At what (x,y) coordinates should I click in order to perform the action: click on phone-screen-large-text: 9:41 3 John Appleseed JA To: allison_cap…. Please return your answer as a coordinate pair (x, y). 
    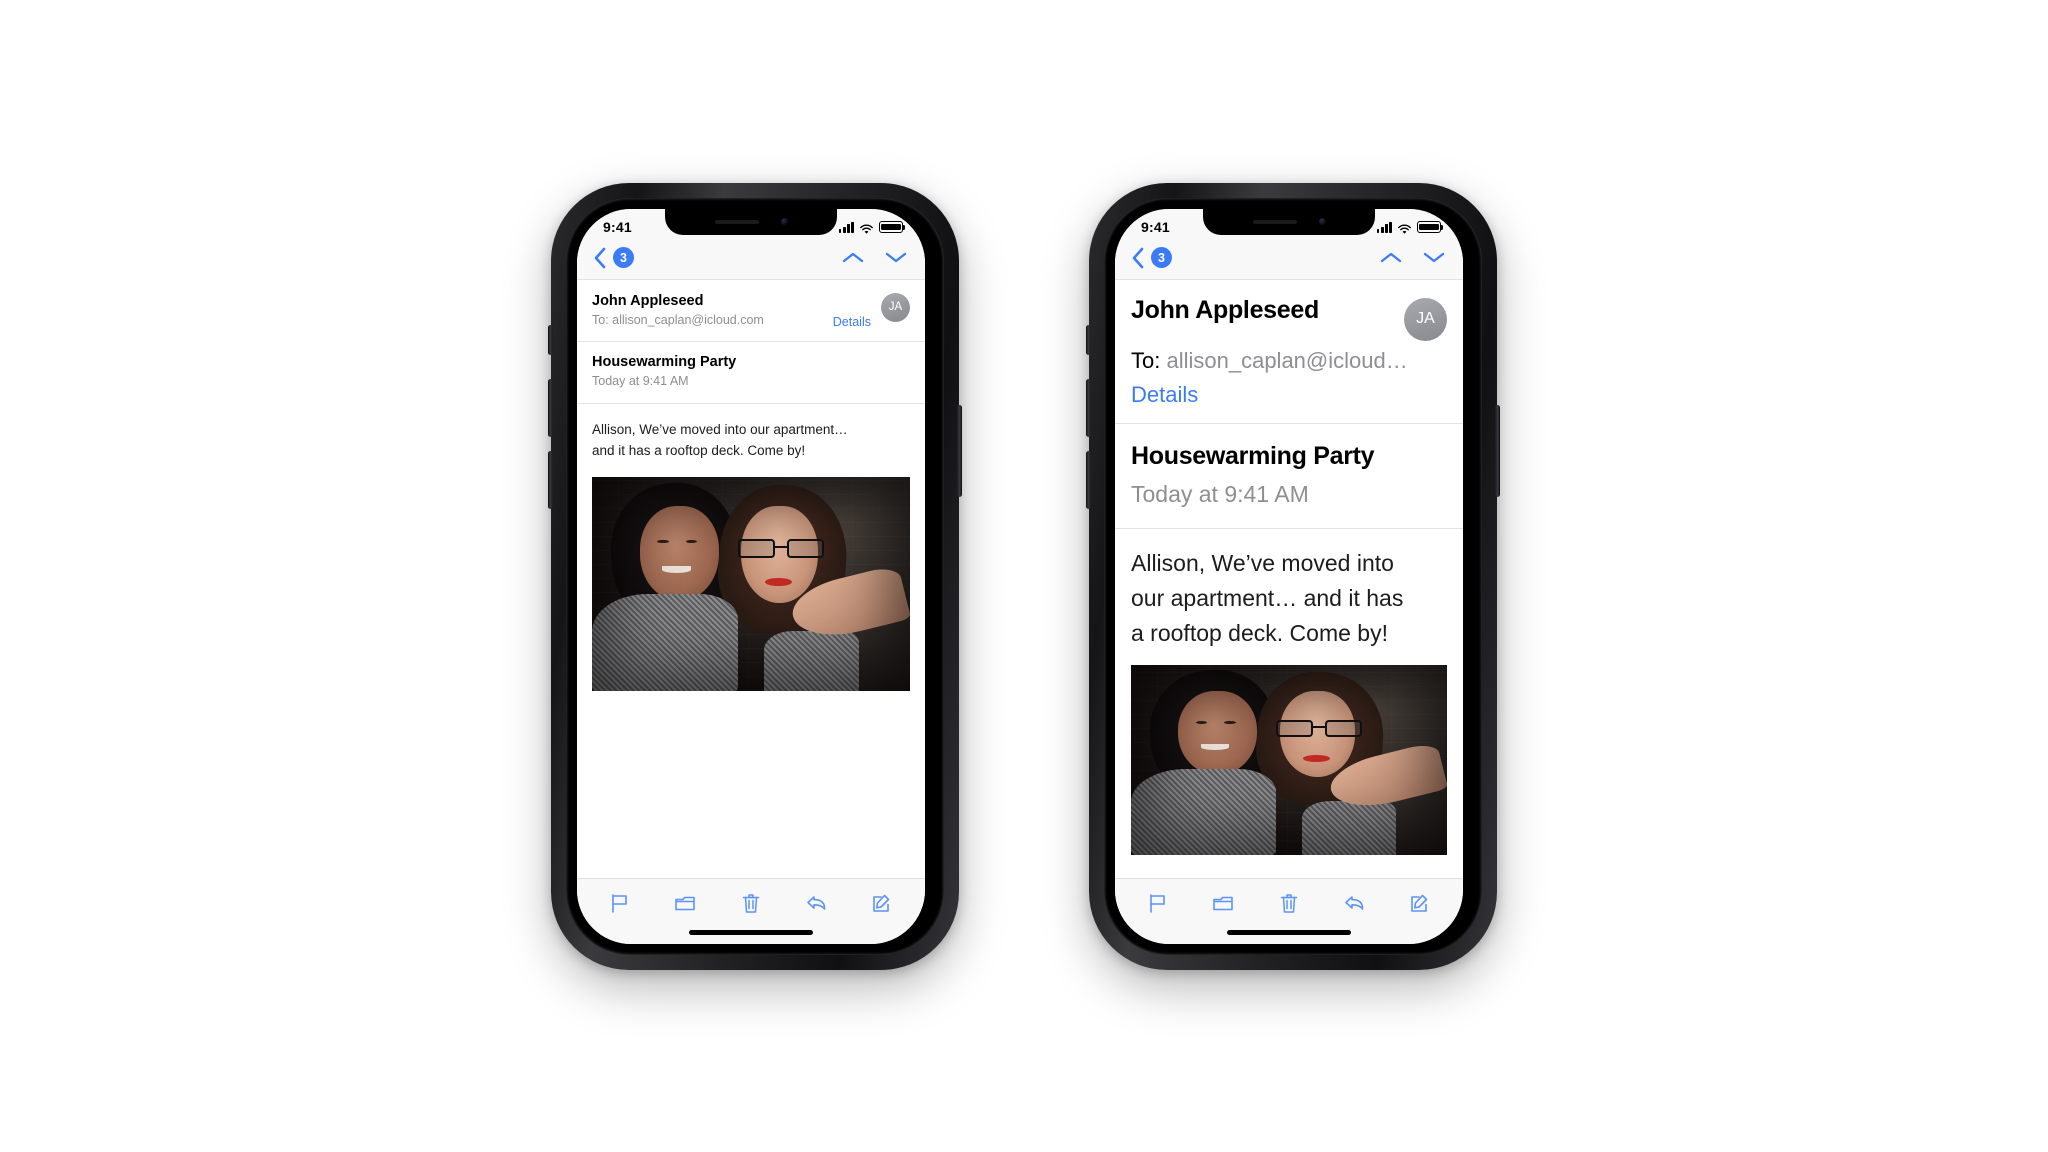
    Looking at the image, I should click on (1289, 576).